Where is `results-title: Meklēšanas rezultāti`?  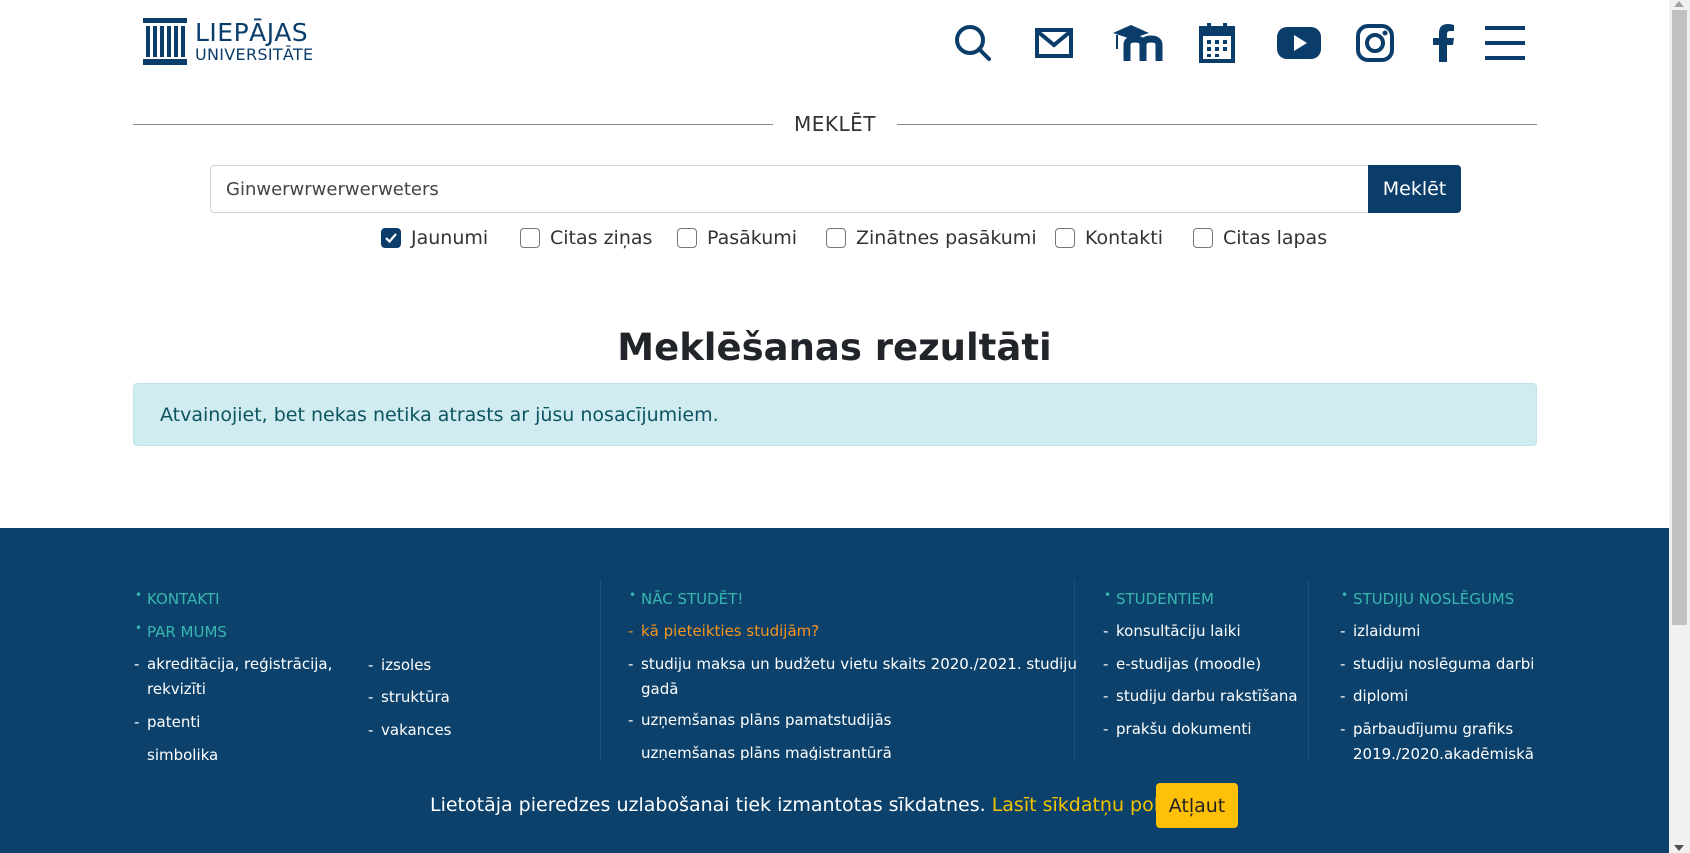 results-title: Meklēšanas rezultāti is located at coordinates (834, 347).